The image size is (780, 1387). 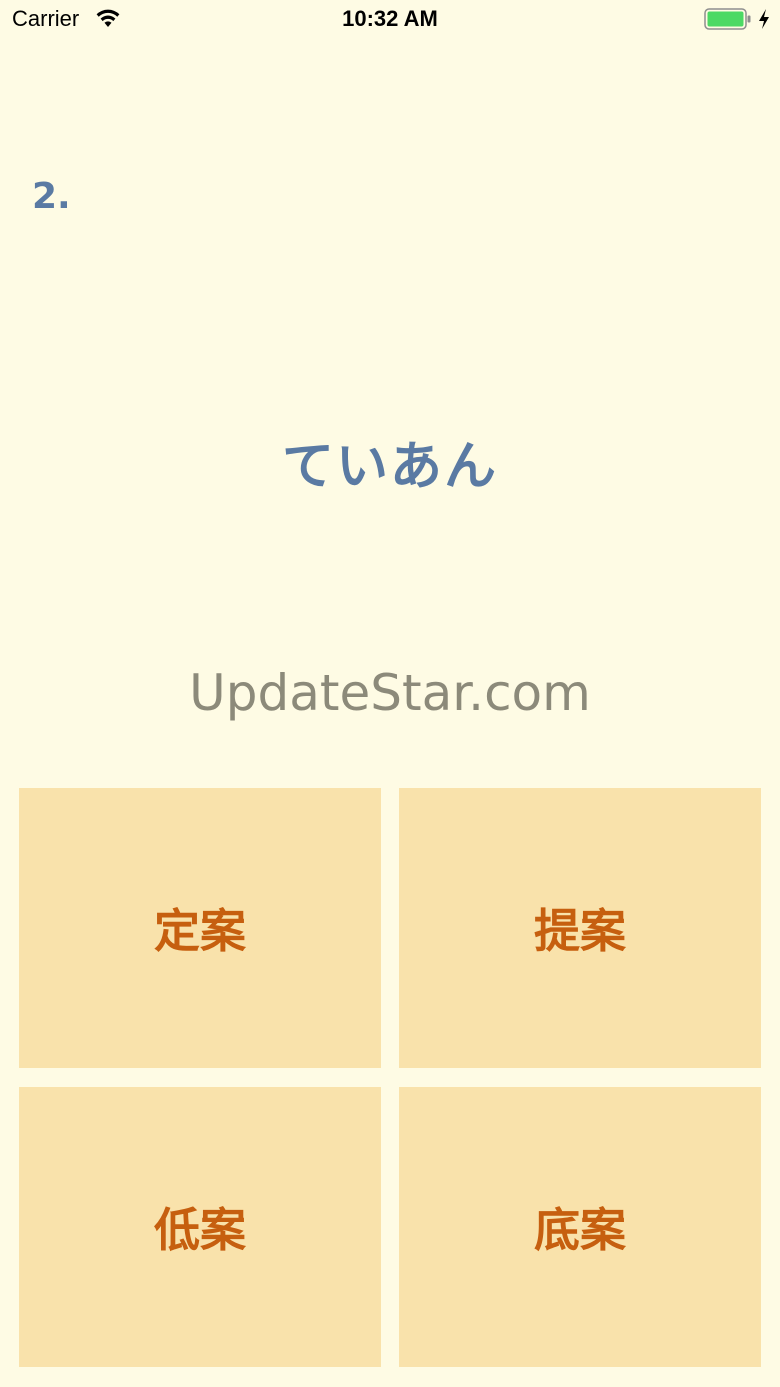 What do you see at coordinates (389, 467) in the screenshot?
I see `question-reading: ていあん` at bounding box center [389, 467].